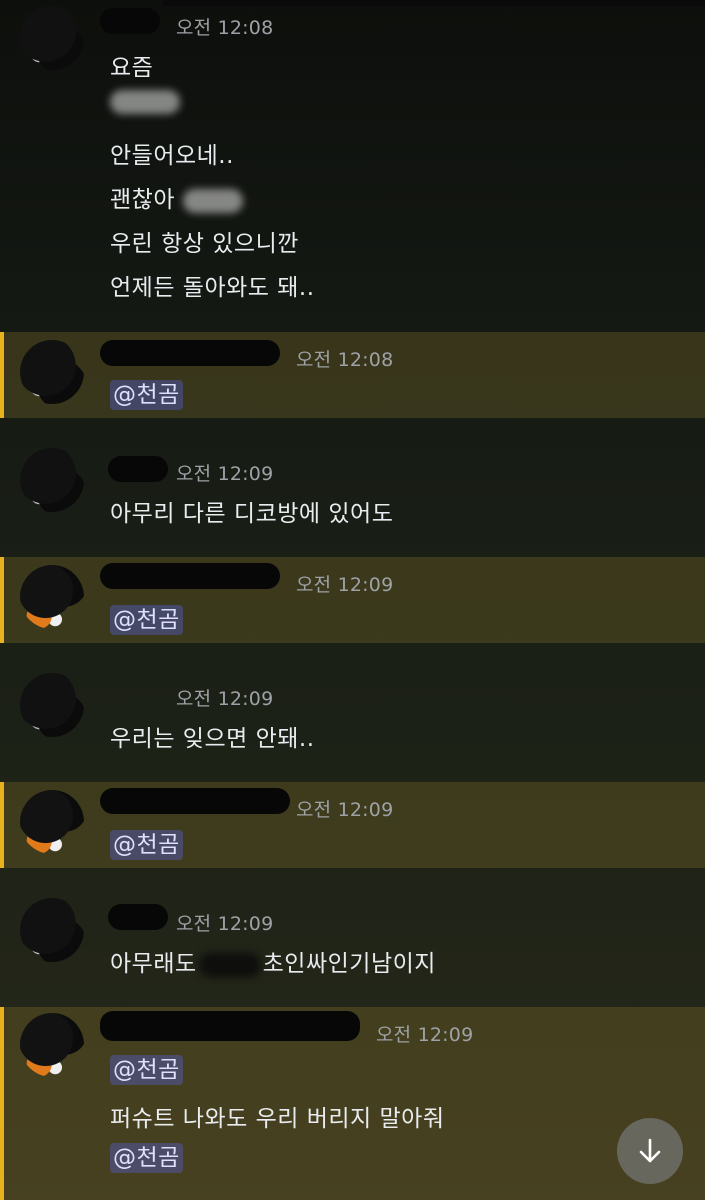 This screenshot has height=1200, width=705. What do you see at coordinates (212, 739) in the screenshot?
I see `message-line: 우리는 잊으면 안돼..` at bounding box center [212, 739].